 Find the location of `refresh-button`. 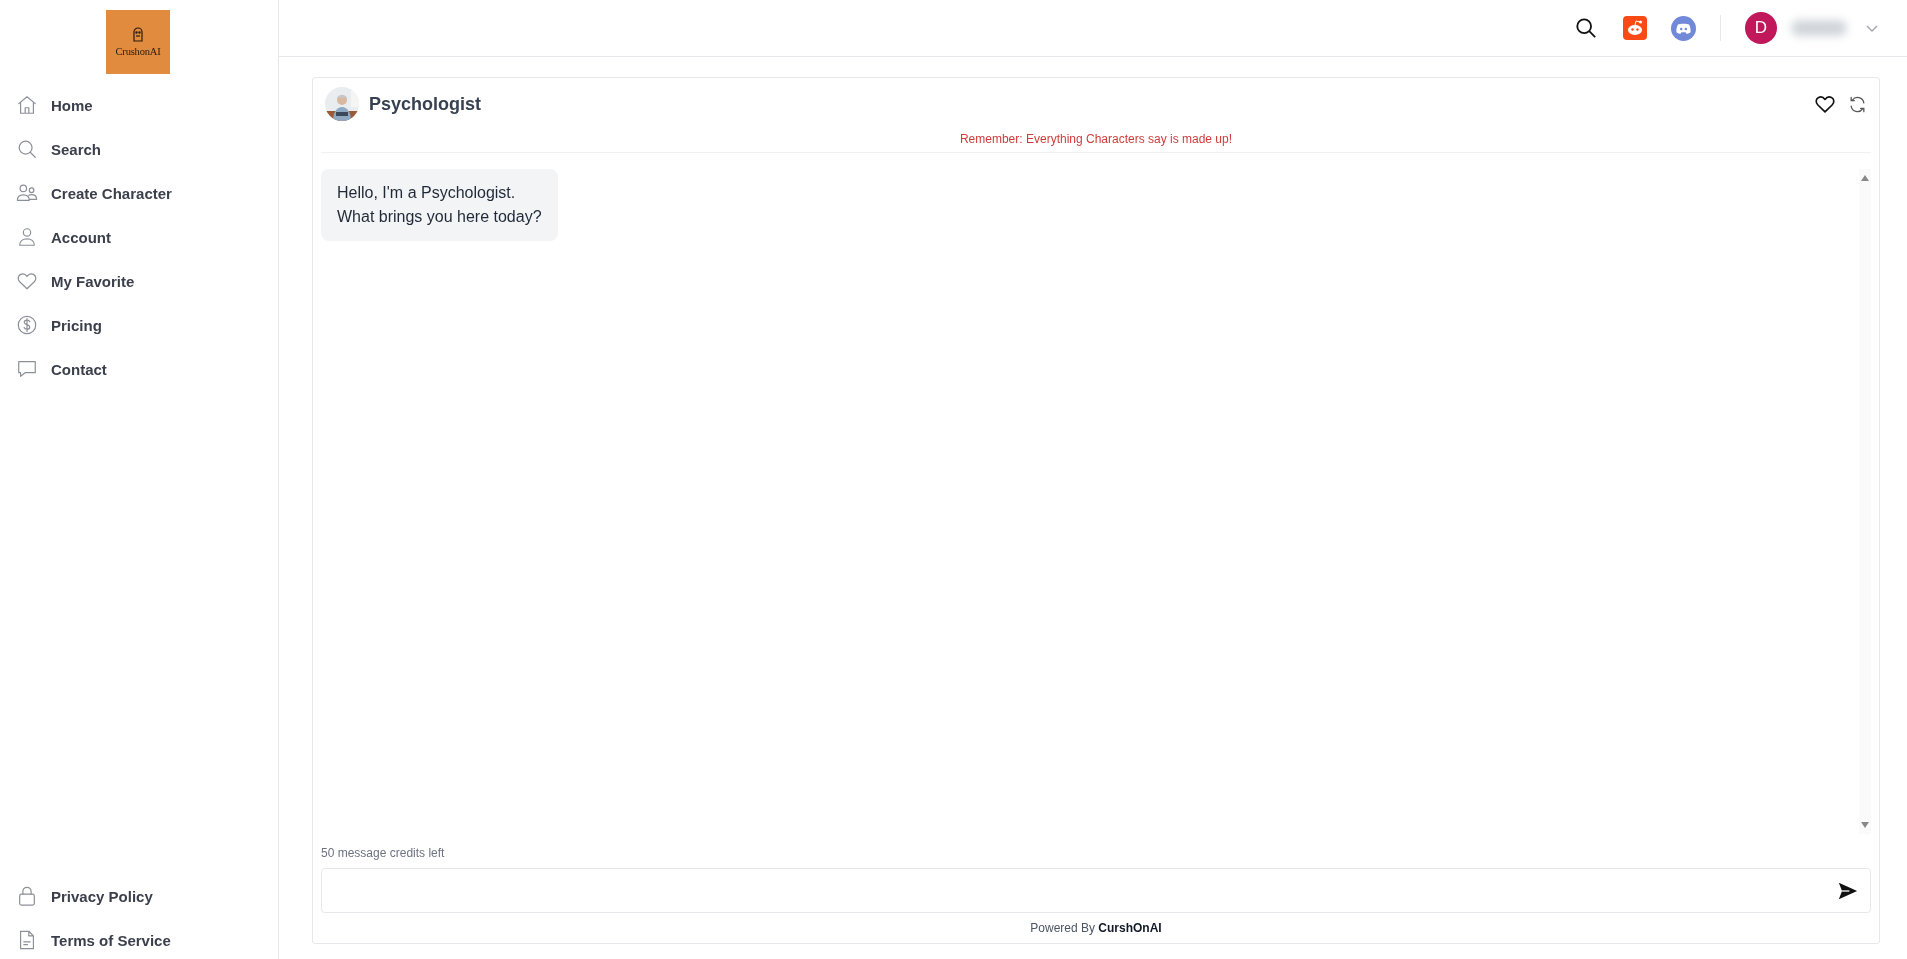

refresh-button is located at coordinates (1857, 104).